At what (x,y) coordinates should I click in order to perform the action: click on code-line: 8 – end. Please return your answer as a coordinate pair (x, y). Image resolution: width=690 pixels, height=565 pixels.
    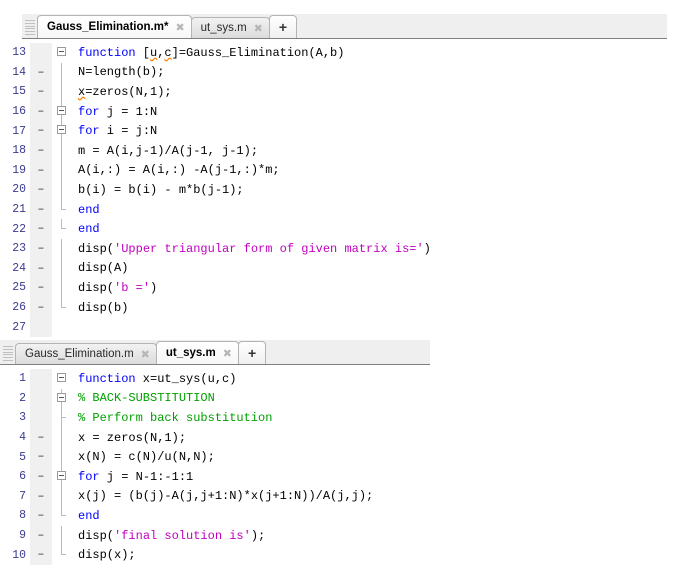
    Looking at the image, I should click on (345, 516).